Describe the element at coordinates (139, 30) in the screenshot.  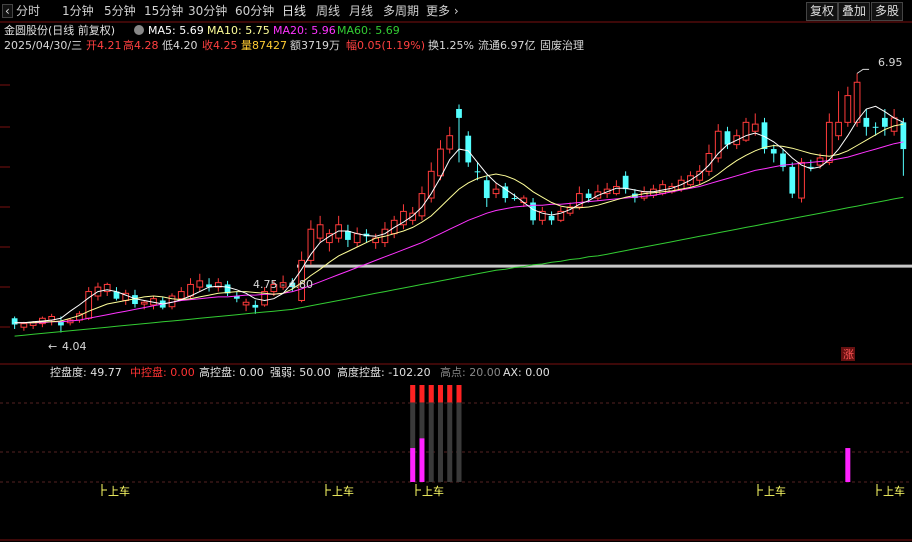
I see `settings-icon` at that location.